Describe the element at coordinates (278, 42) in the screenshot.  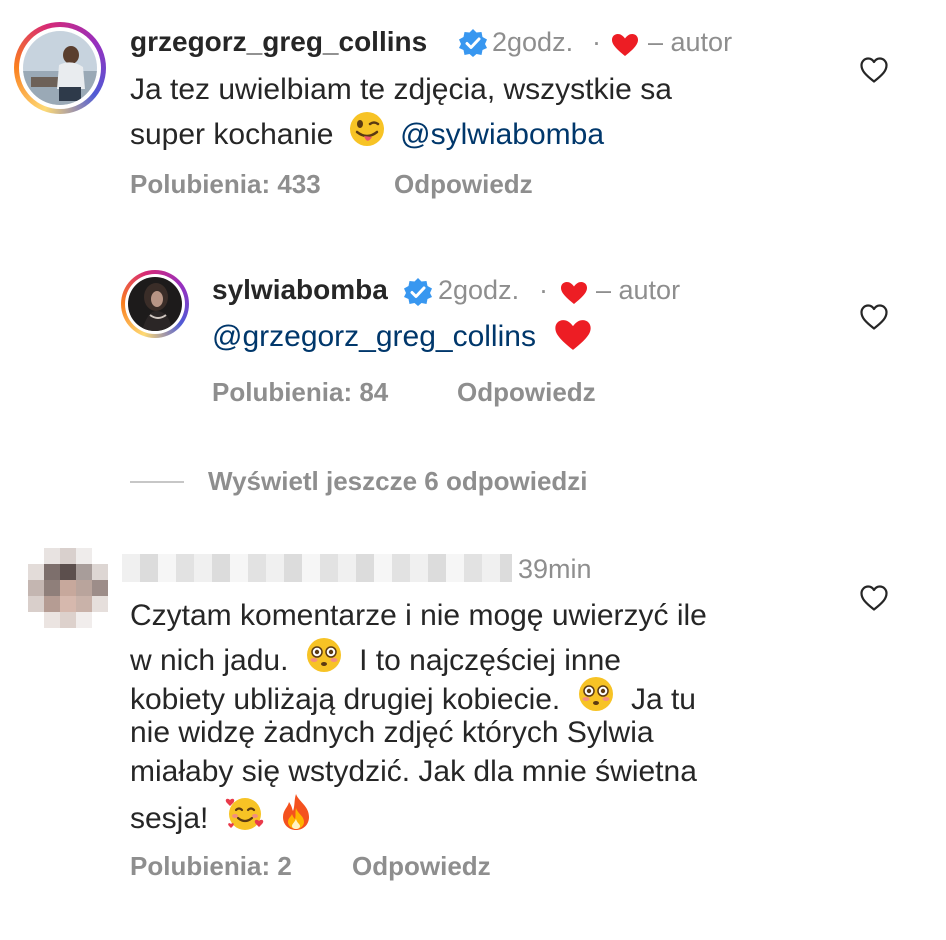
I see `comment-username: grzegorz_greg_collins` at that location.